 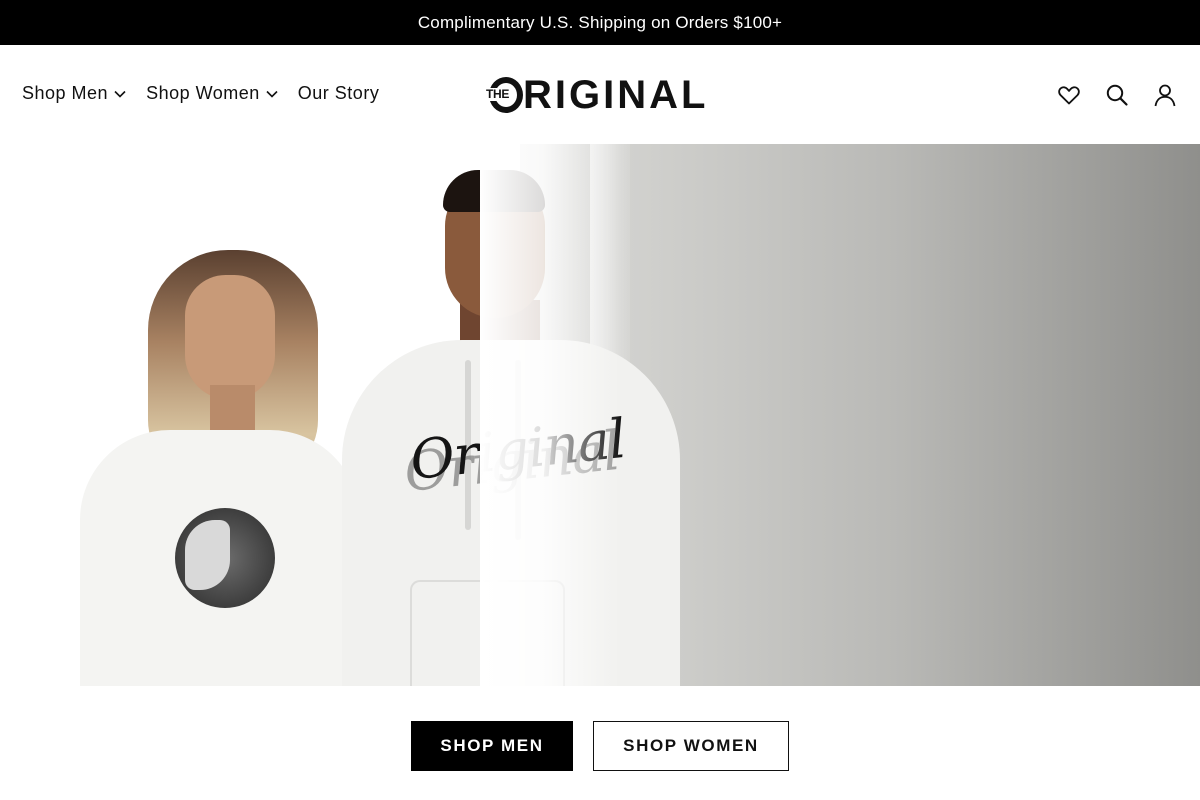 I want to click on nav-shop-women-label: Shop Women, so click(x=203, y=93).